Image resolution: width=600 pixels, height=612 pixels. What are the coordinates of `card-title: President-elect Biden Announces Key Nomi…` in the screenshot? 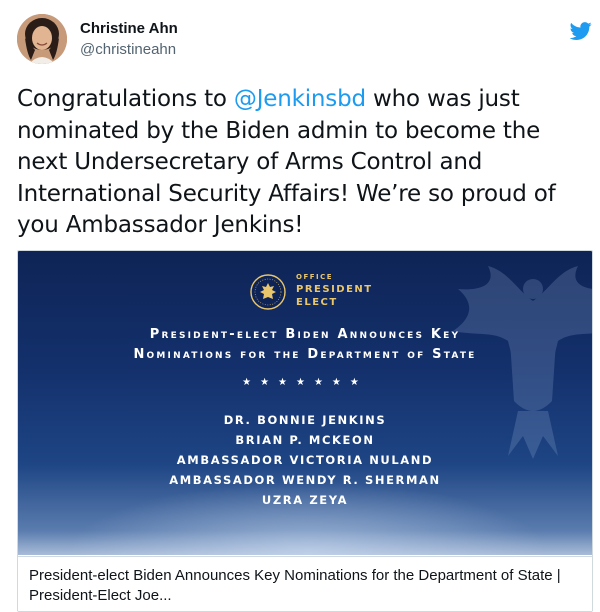 It's located at (305, 586).